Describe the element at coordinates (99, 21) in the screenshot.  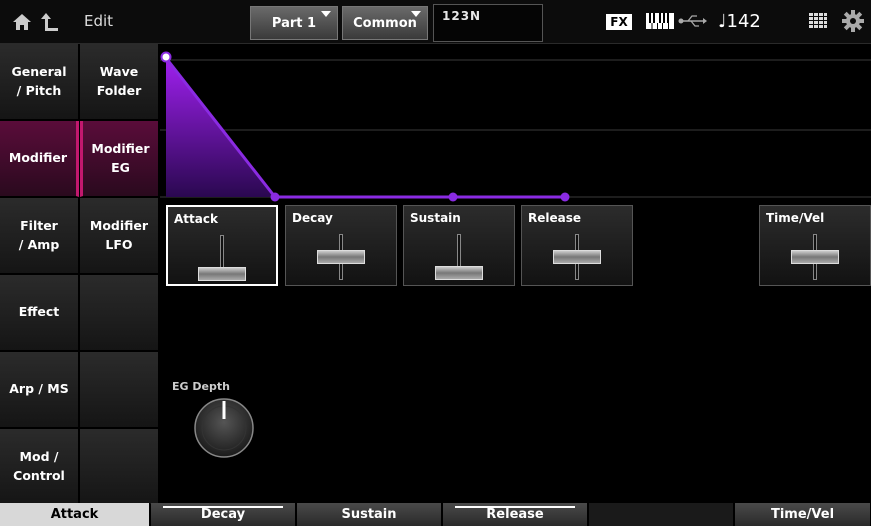
I see `mode-title: Edit` at that location.